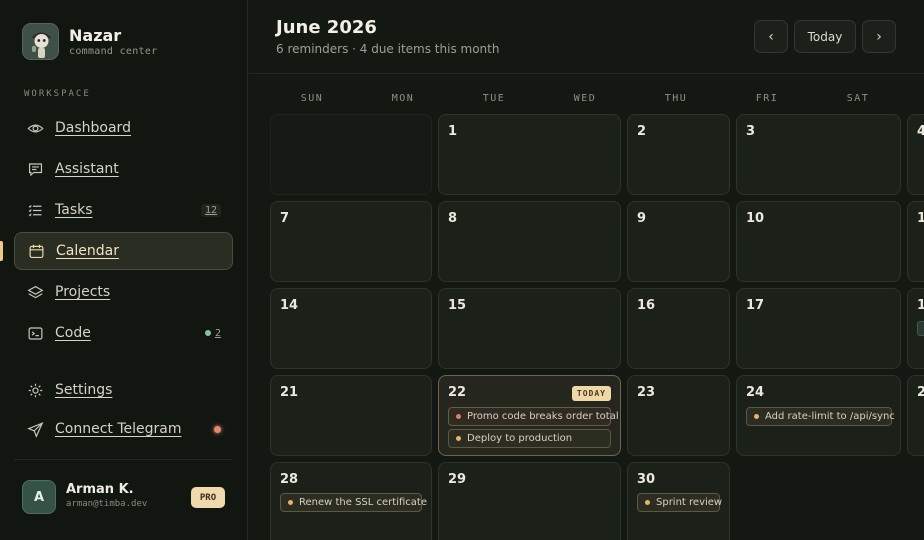 This screenshot has width=924, height=540. What do you see at coordinates (351, 154) in the screenshot?
I see `calendar-cell-empty` at bounding box center [351, 154].